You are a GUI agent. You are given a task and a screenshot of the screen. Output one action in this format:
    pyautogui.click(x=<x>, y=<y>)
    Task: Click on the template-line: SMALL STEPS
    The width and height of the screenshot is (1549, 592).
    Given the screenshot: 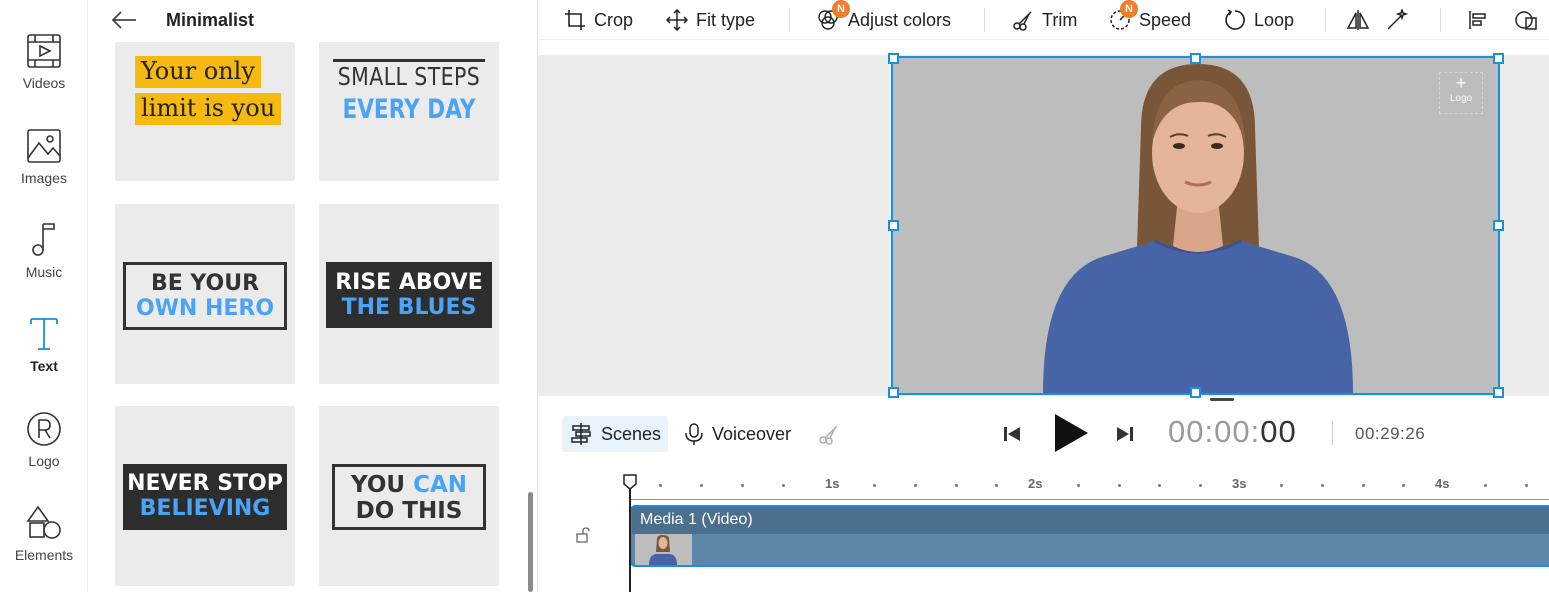 What is the action you would take?
    pyautogui.click(x=409, y=76)
    